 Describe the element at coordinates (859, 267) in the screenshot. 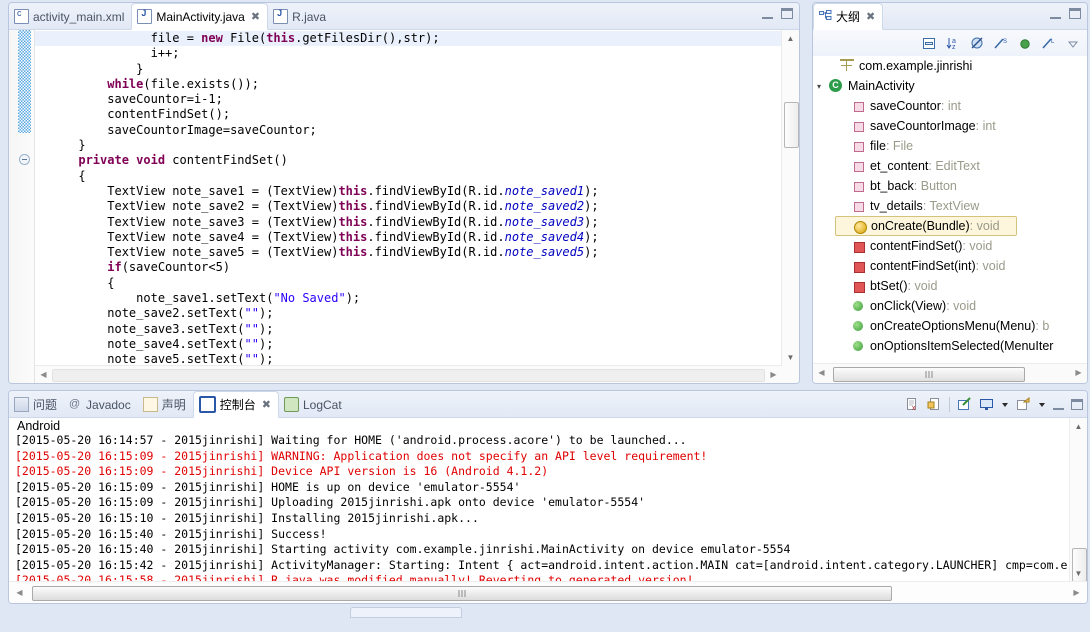

I see `method-private-icon-glyph` at that location.